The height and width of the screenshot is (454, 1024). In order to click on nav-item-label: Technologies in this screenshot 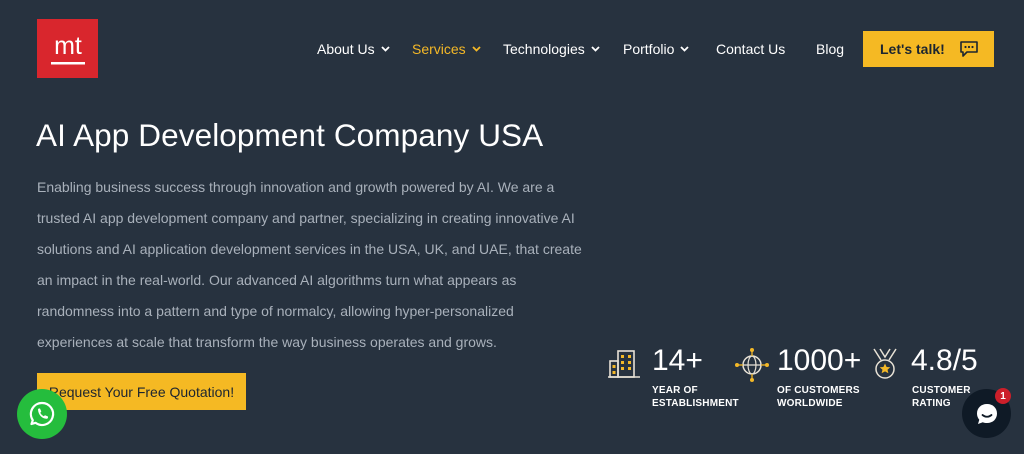, I will do `click(544, 49)`.